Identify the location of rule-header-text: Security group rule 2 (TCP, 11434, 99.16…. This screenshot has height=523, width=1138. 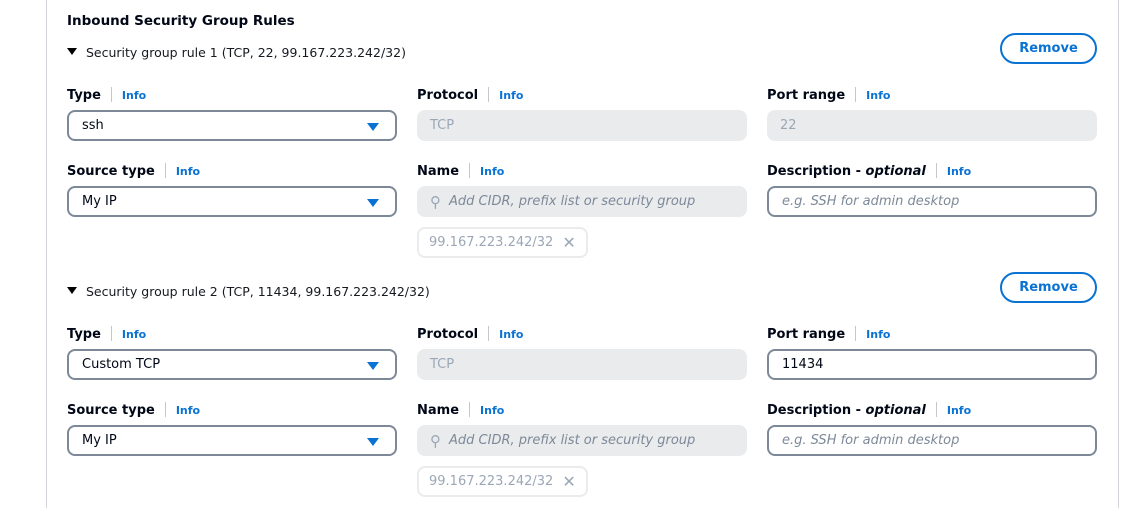
(258, 291).